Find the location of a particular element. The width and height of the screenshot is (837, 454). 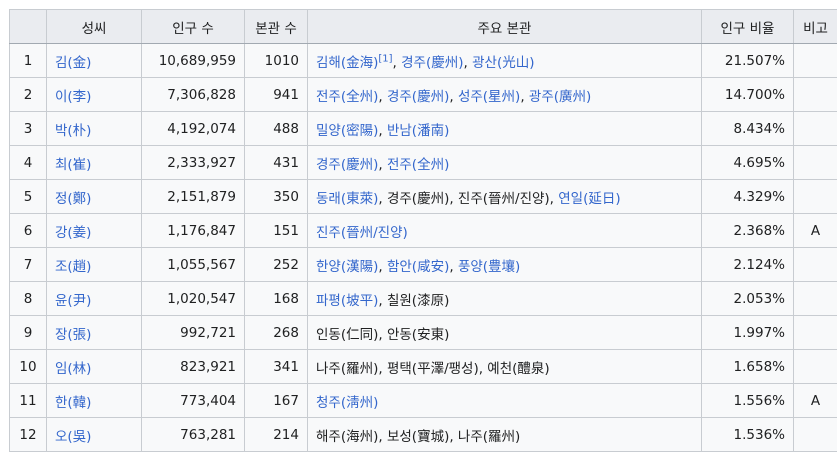

header-main-bongwan: 주요 본관 is located at coordinates (504, 26).